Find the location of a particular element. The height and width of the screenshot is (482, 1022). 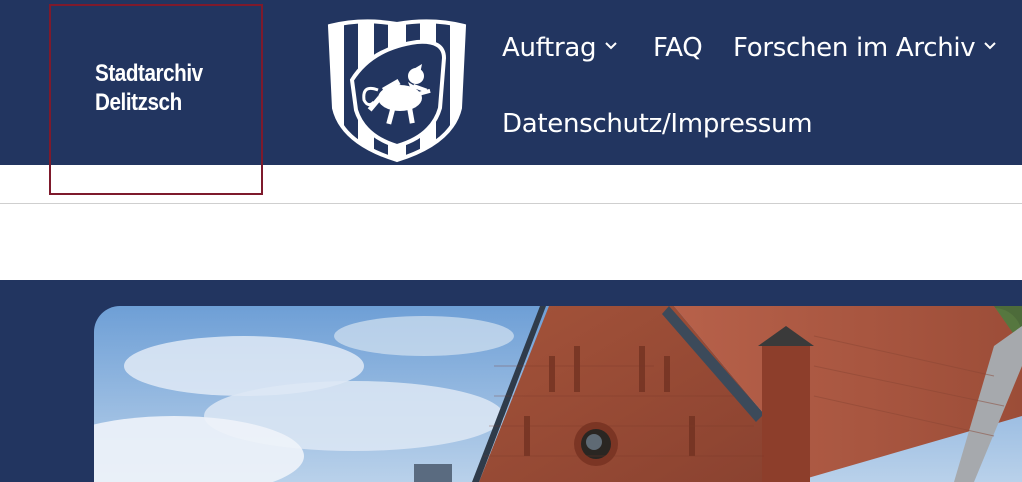

nav-item-forschen-im-archiv: Forschen im Archiv is located at coordinates (865, 48).